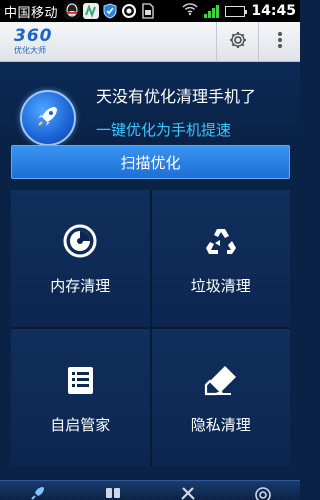 The height and width of the screenshot is (500, 320). What do you see at coordinates (129, 11) in the screenshot?
I see `ring-icon` at bounding box center [129, 11].